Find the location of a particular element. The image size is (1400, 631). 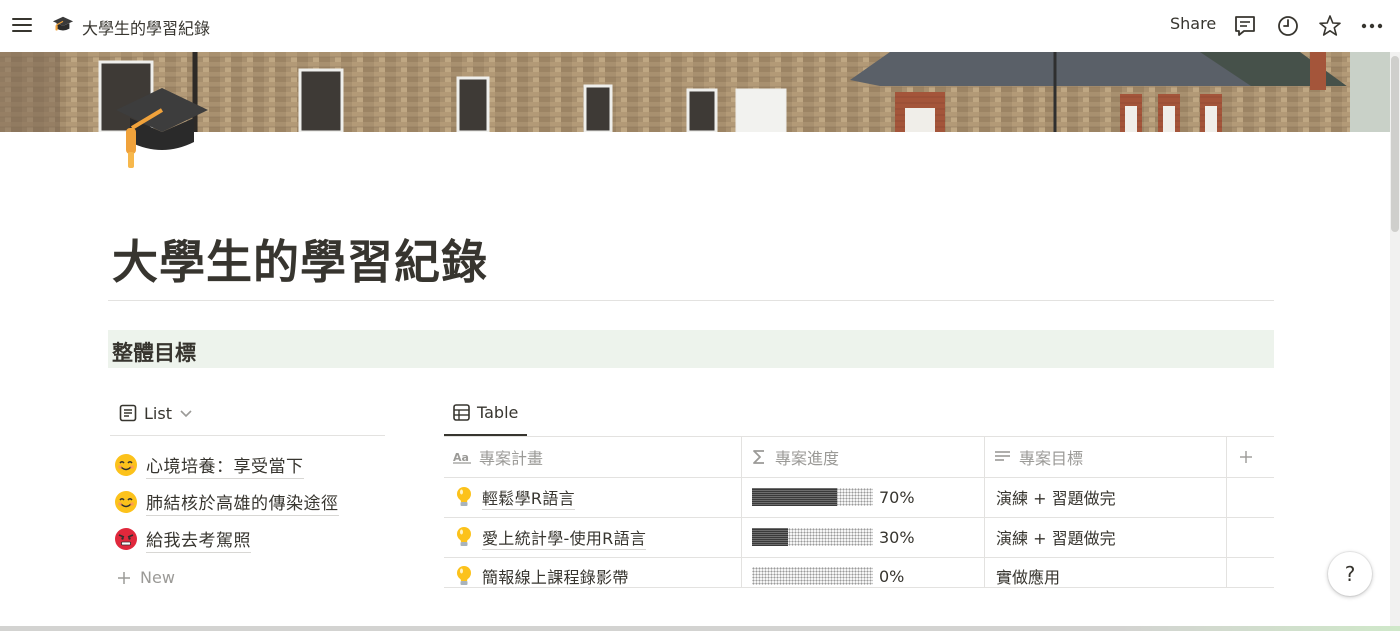

chevron-down-icon is located at coordinates (186, 413).